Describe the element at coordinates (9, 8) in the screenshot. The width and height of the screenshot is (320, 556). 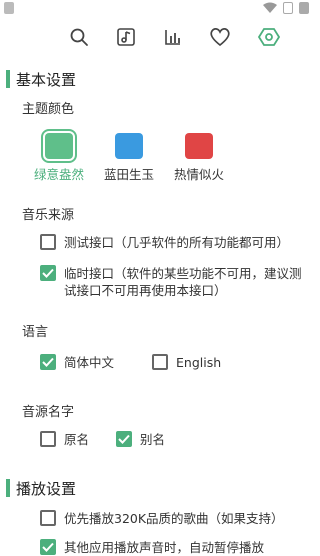
I see `notification-icon` at that location.